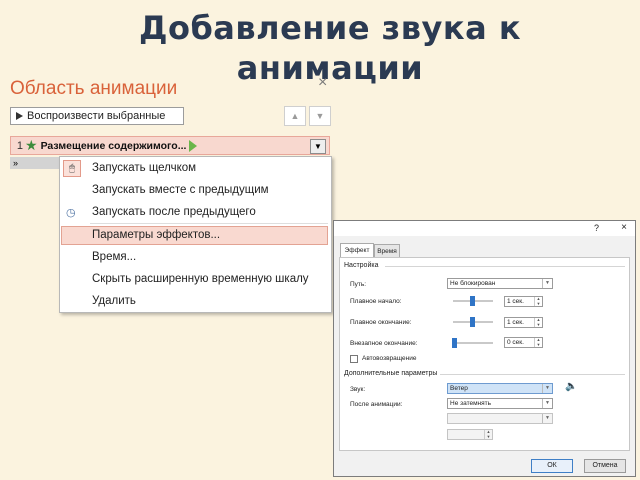  I want to click on bounce-end-spinner: 0 сек. ▲ ▼, so click(523, 342).